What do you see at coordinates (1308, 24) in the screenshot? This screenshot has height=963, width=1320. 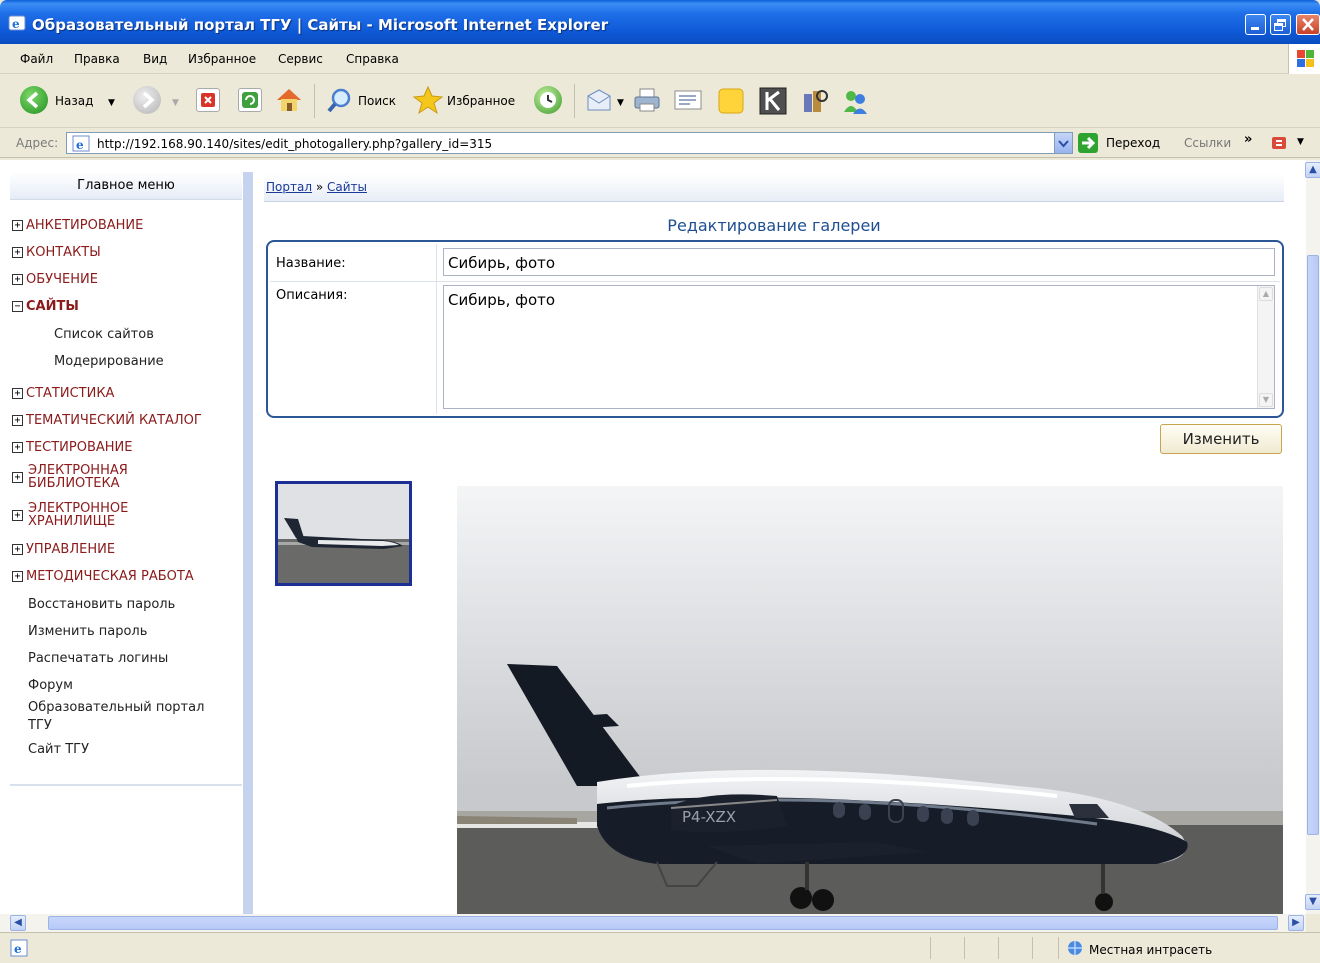 I see `close-button` at bounding box center [1308, 24].